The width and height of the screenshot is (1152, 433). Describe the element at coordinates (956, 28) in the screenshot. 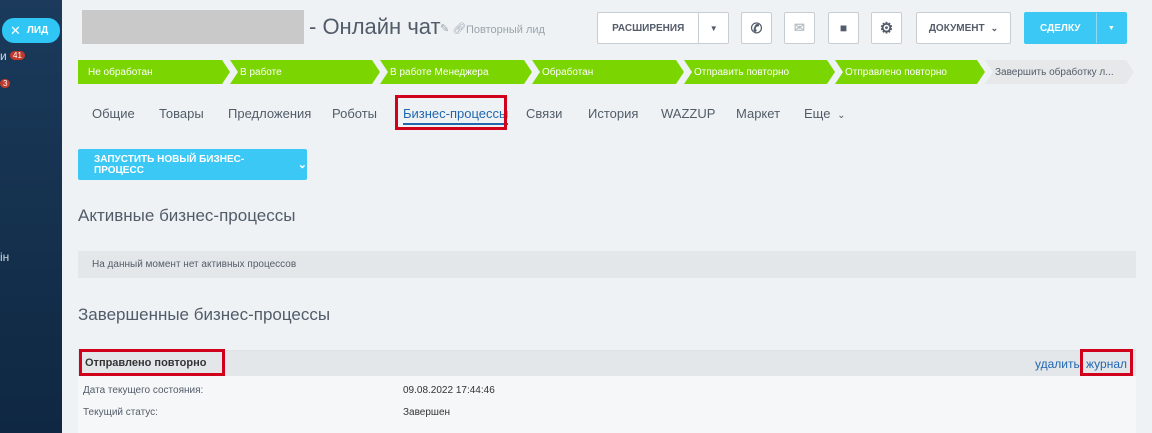

I see `document-label: ДОКУМЕНТ` at that location.